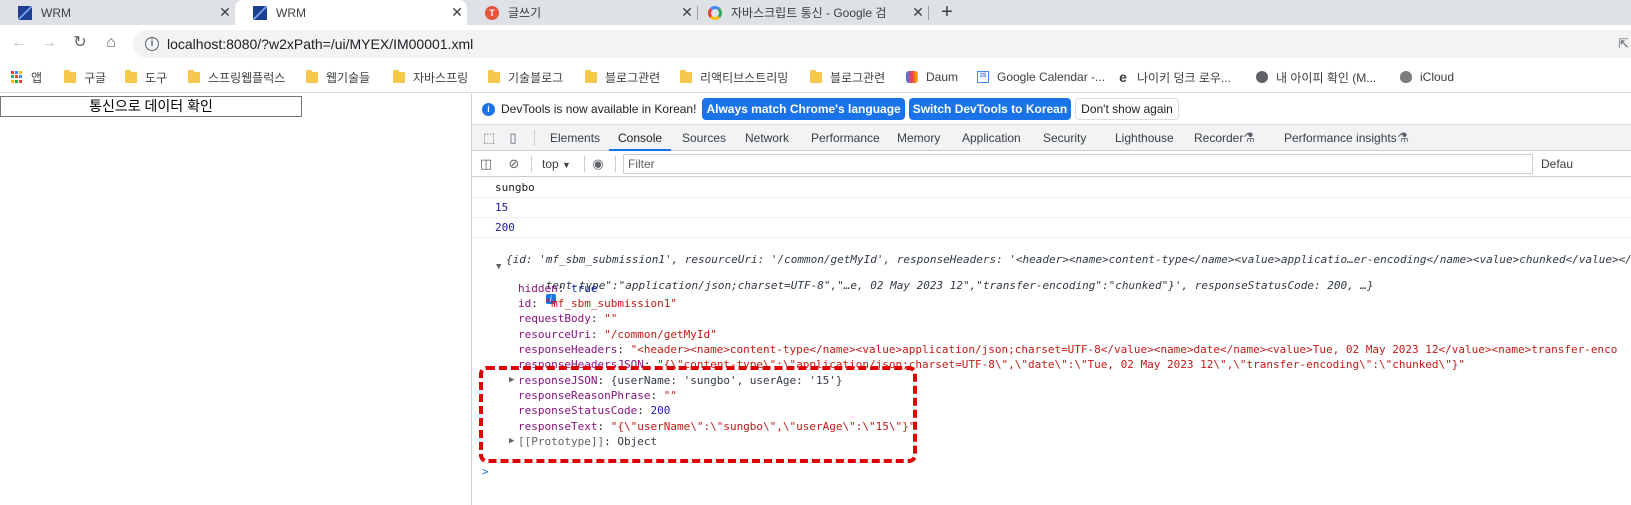  Describe the element at coordinates (25, 12) in the screenshot. I see `wrm-icon` at that location.